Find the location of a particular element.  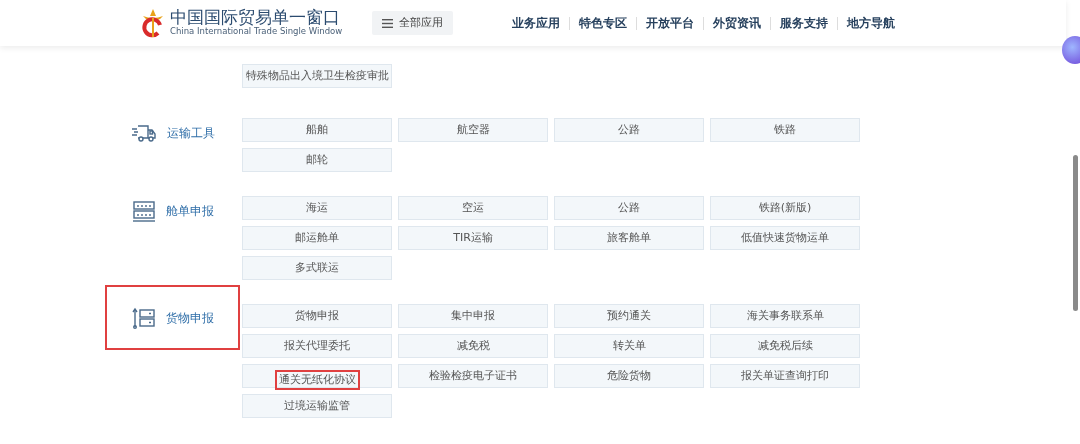

service-button: 海关事务联系单 is located at coordinates (785, 316).